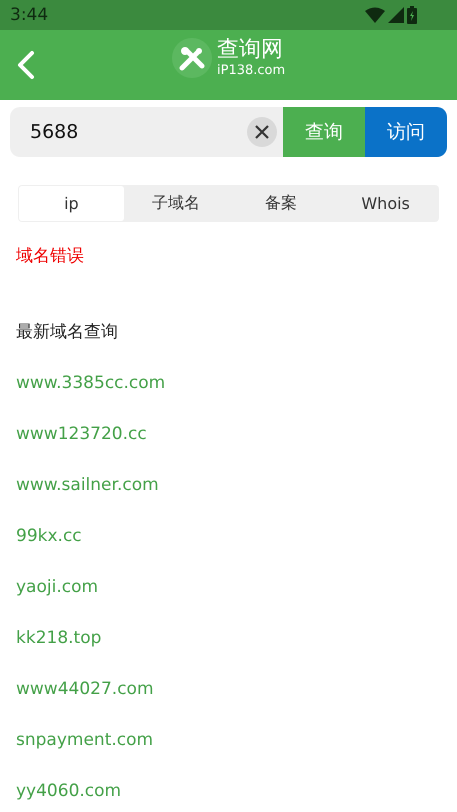  Describe the element at coordinates (375, 15) in the screenshot. I see `wifi-icon` at that location.